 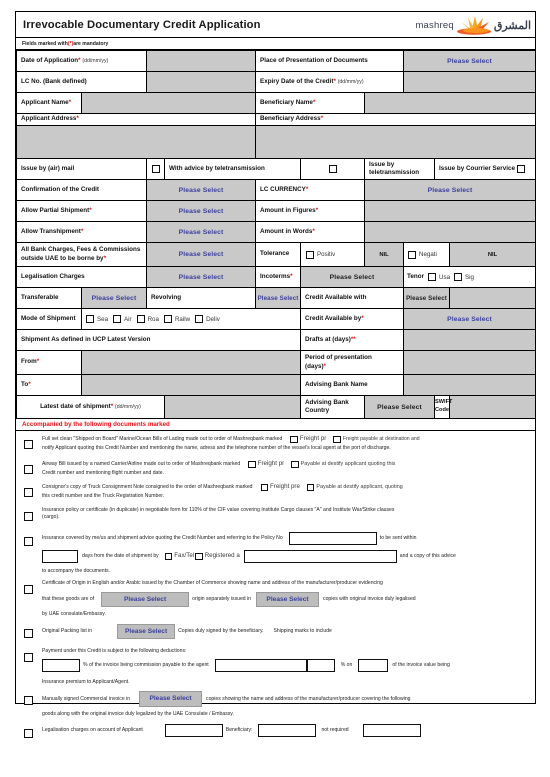 What do you see at coordinates (191, 385) in the screenshot?
I see `input-to` at bounding box center [191, 385].